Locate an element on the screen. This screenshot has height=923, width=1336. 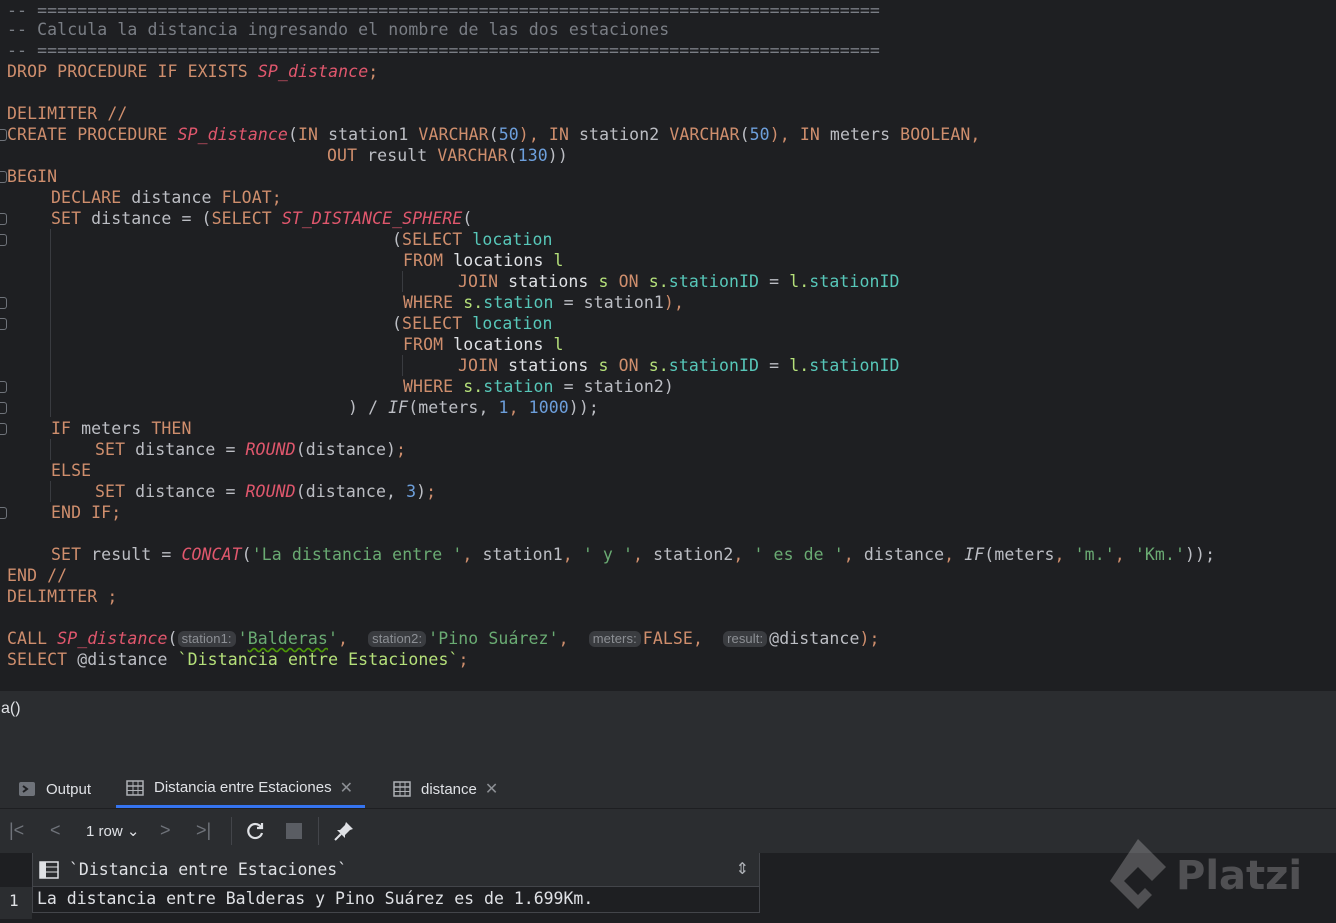
panel-spacer is located at coordinates (668, 751).